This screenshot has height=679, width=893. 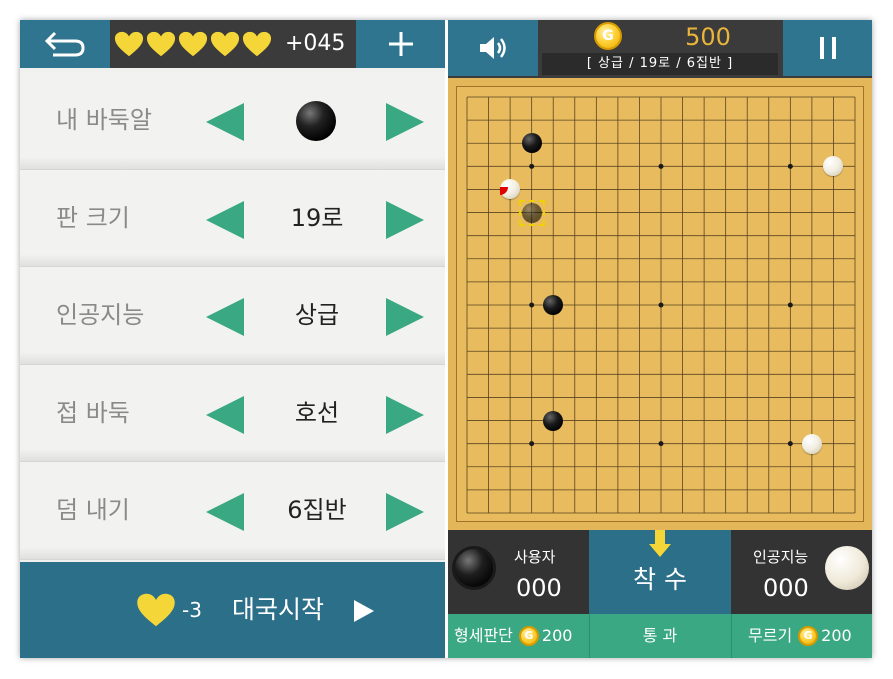 What do you see at coordinates (847, 568) in the screenshot?
I see `white-stone-icon` at bounding box center [847, 568].